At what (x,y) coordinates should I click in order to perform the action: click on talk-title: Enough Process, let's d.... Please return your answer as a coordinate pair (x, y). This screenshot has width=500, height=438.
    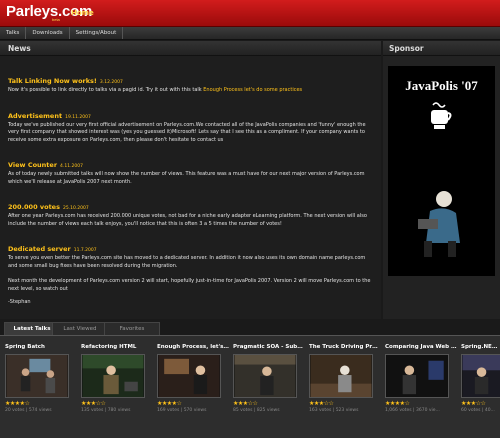
    Looking at the image, I should click on (193, 347).